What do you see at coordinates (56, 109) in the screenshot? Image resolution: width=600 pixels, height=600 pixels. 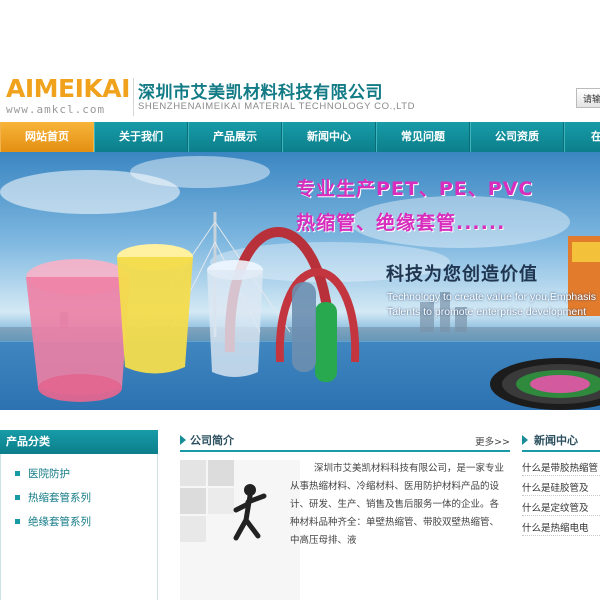 I see `logo-url: www.amkcl.com` at bounding box center [56, 109].